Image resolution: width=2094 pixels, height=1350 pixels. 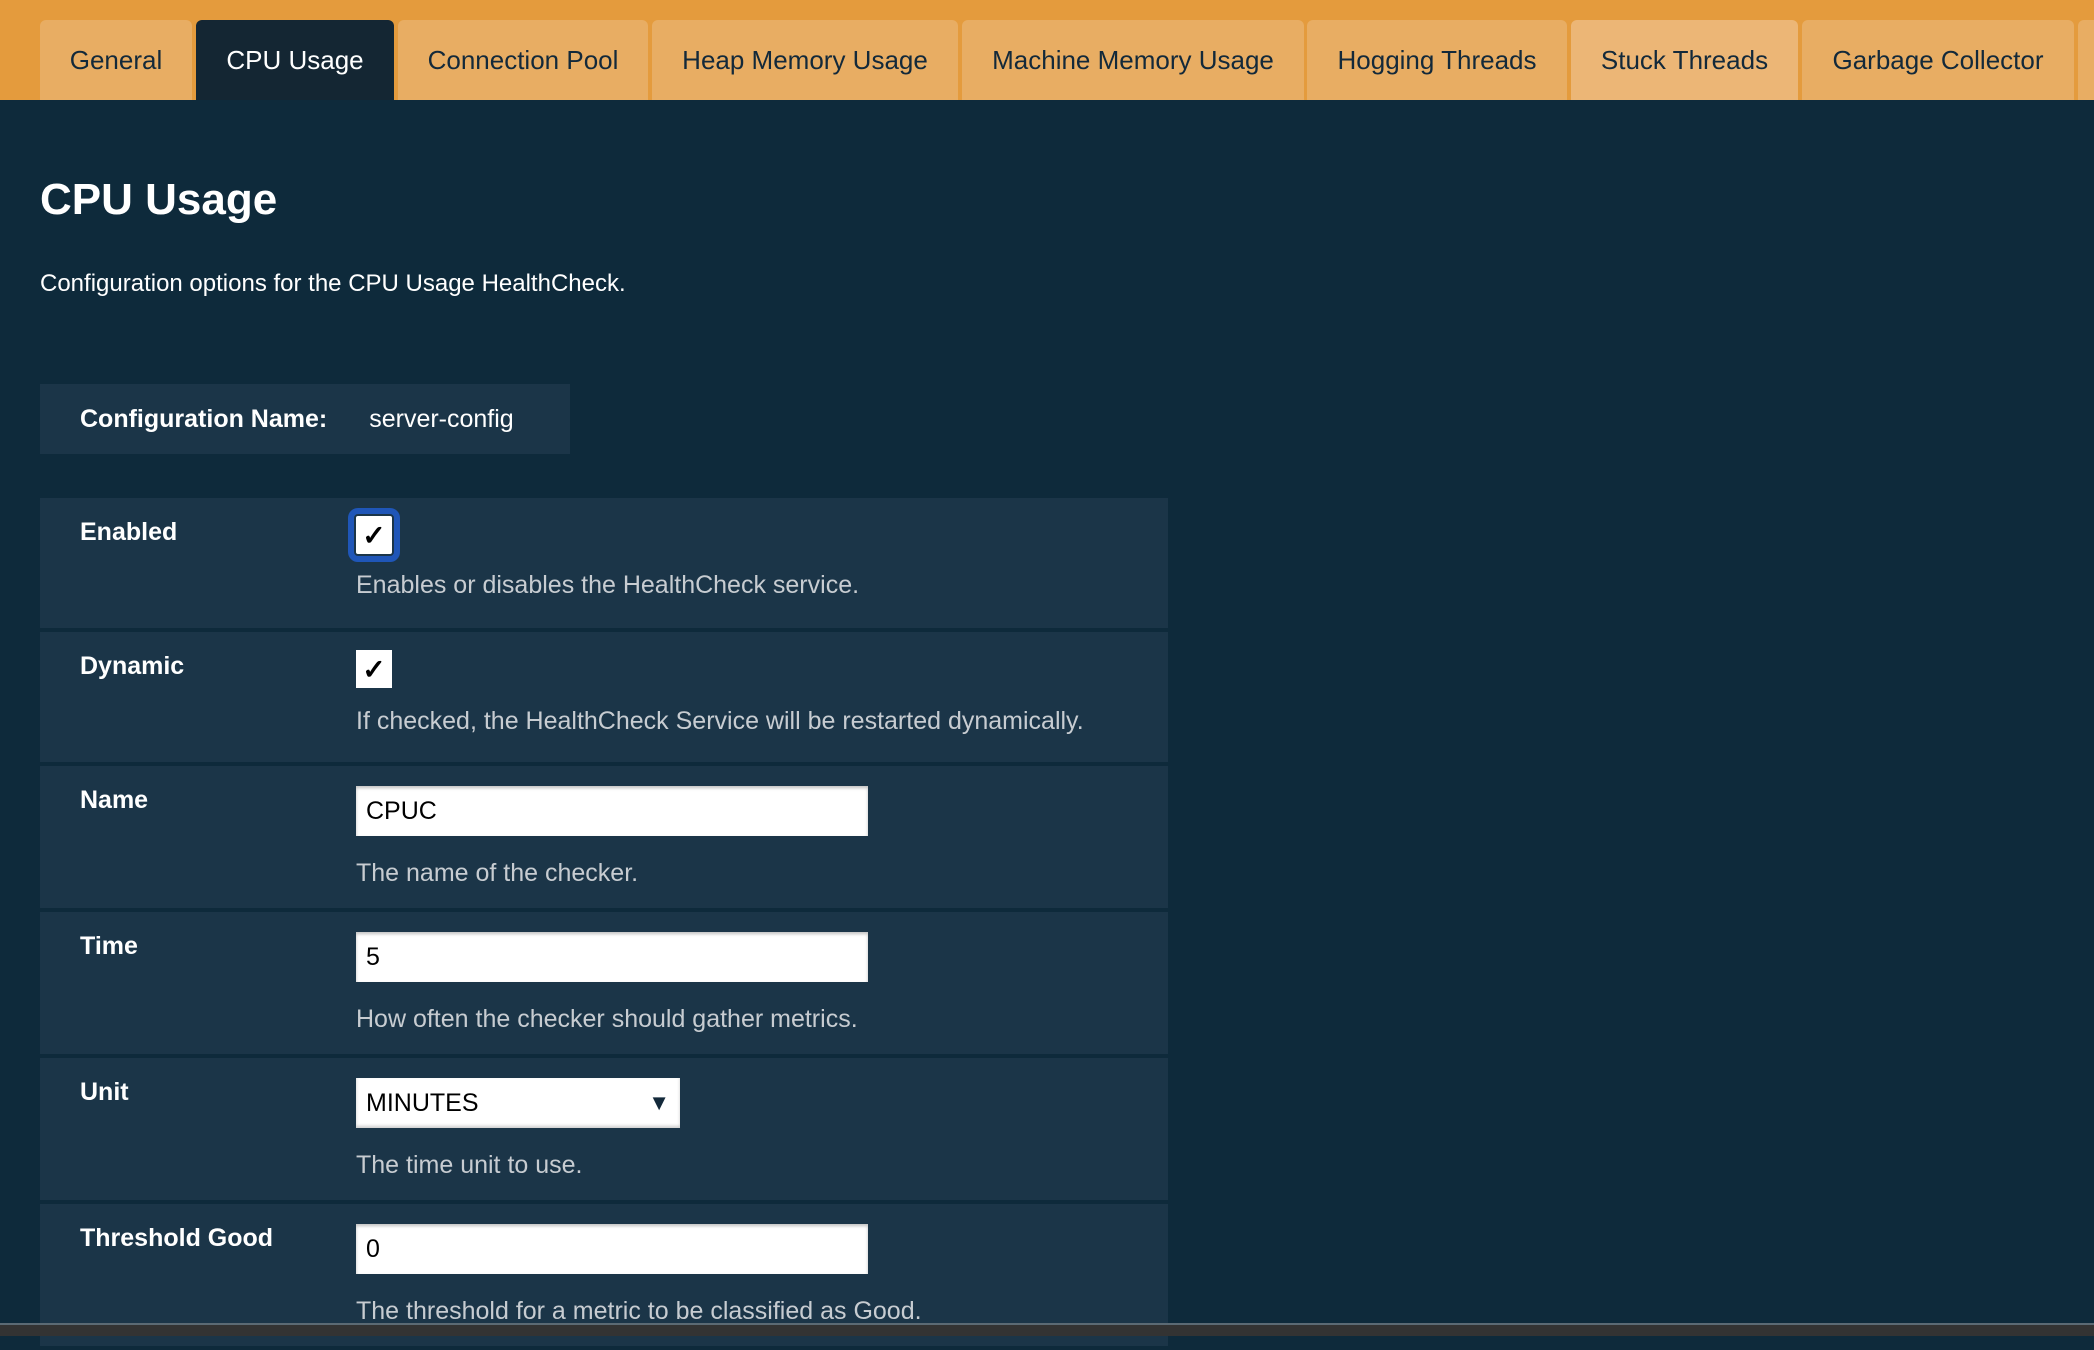 I want to click on enabled-label: Enabled, so click(x=129, y=532).